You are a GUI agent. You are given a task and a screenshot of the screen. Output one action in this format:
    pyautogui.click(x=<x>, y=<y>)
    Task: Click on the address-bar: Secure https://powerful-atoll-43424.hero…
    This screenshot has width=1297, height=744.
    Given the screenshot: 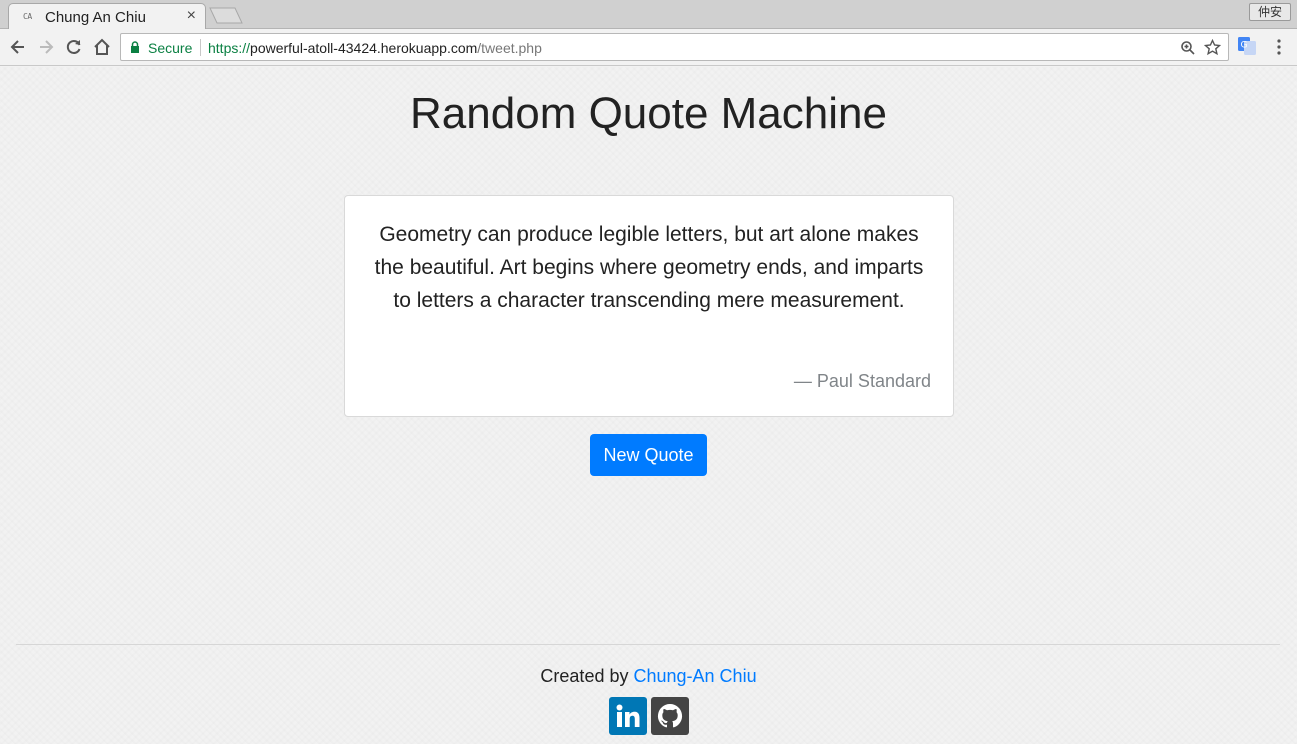 What is the action you would take?
    pyautogui.click(x=674, y=47)
    